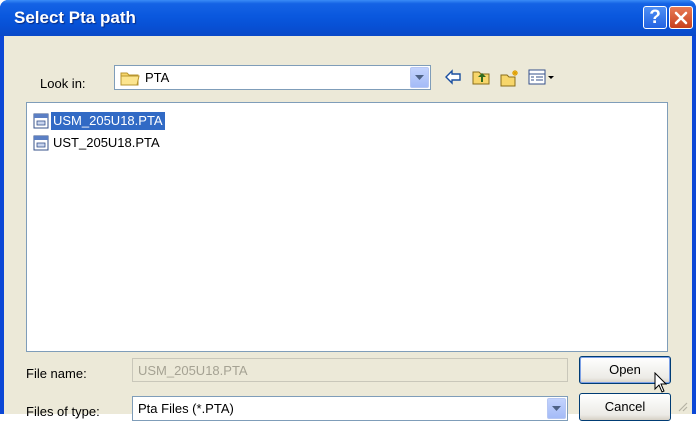 This screenshot has height=421, width=696. Describe the element at coordinates (625, 407) in the screenshot. I see `cancel-button: Cancel` at that location.